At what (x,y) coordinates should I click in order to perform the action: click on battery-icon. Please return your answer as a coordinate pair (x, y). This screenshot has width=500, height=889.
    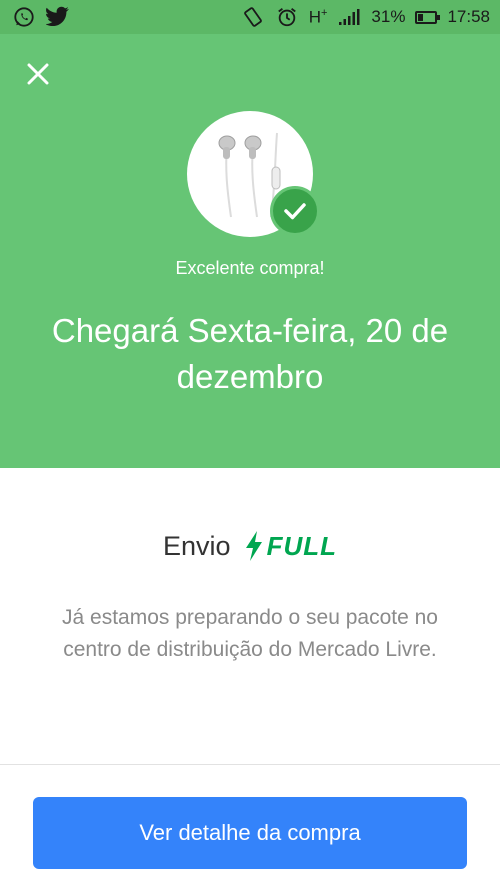
    Looking at the image, I should click on (428, 17).